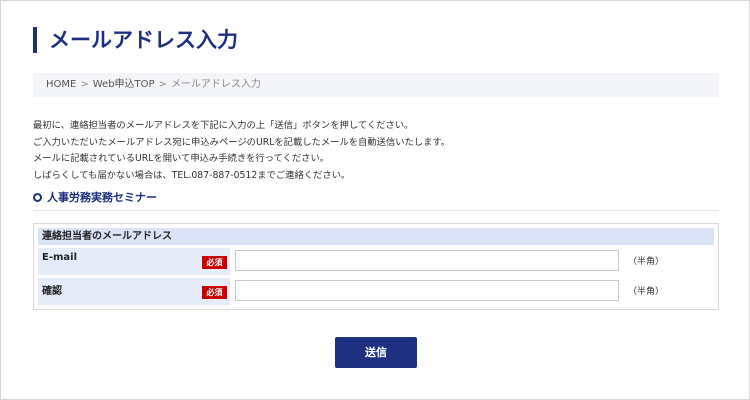 This screenshot has height=400, width=750. What do you see at coordinates (52, 291) in the screenshot?
I see `field-label: 確認` at bounding box center [52, 291].